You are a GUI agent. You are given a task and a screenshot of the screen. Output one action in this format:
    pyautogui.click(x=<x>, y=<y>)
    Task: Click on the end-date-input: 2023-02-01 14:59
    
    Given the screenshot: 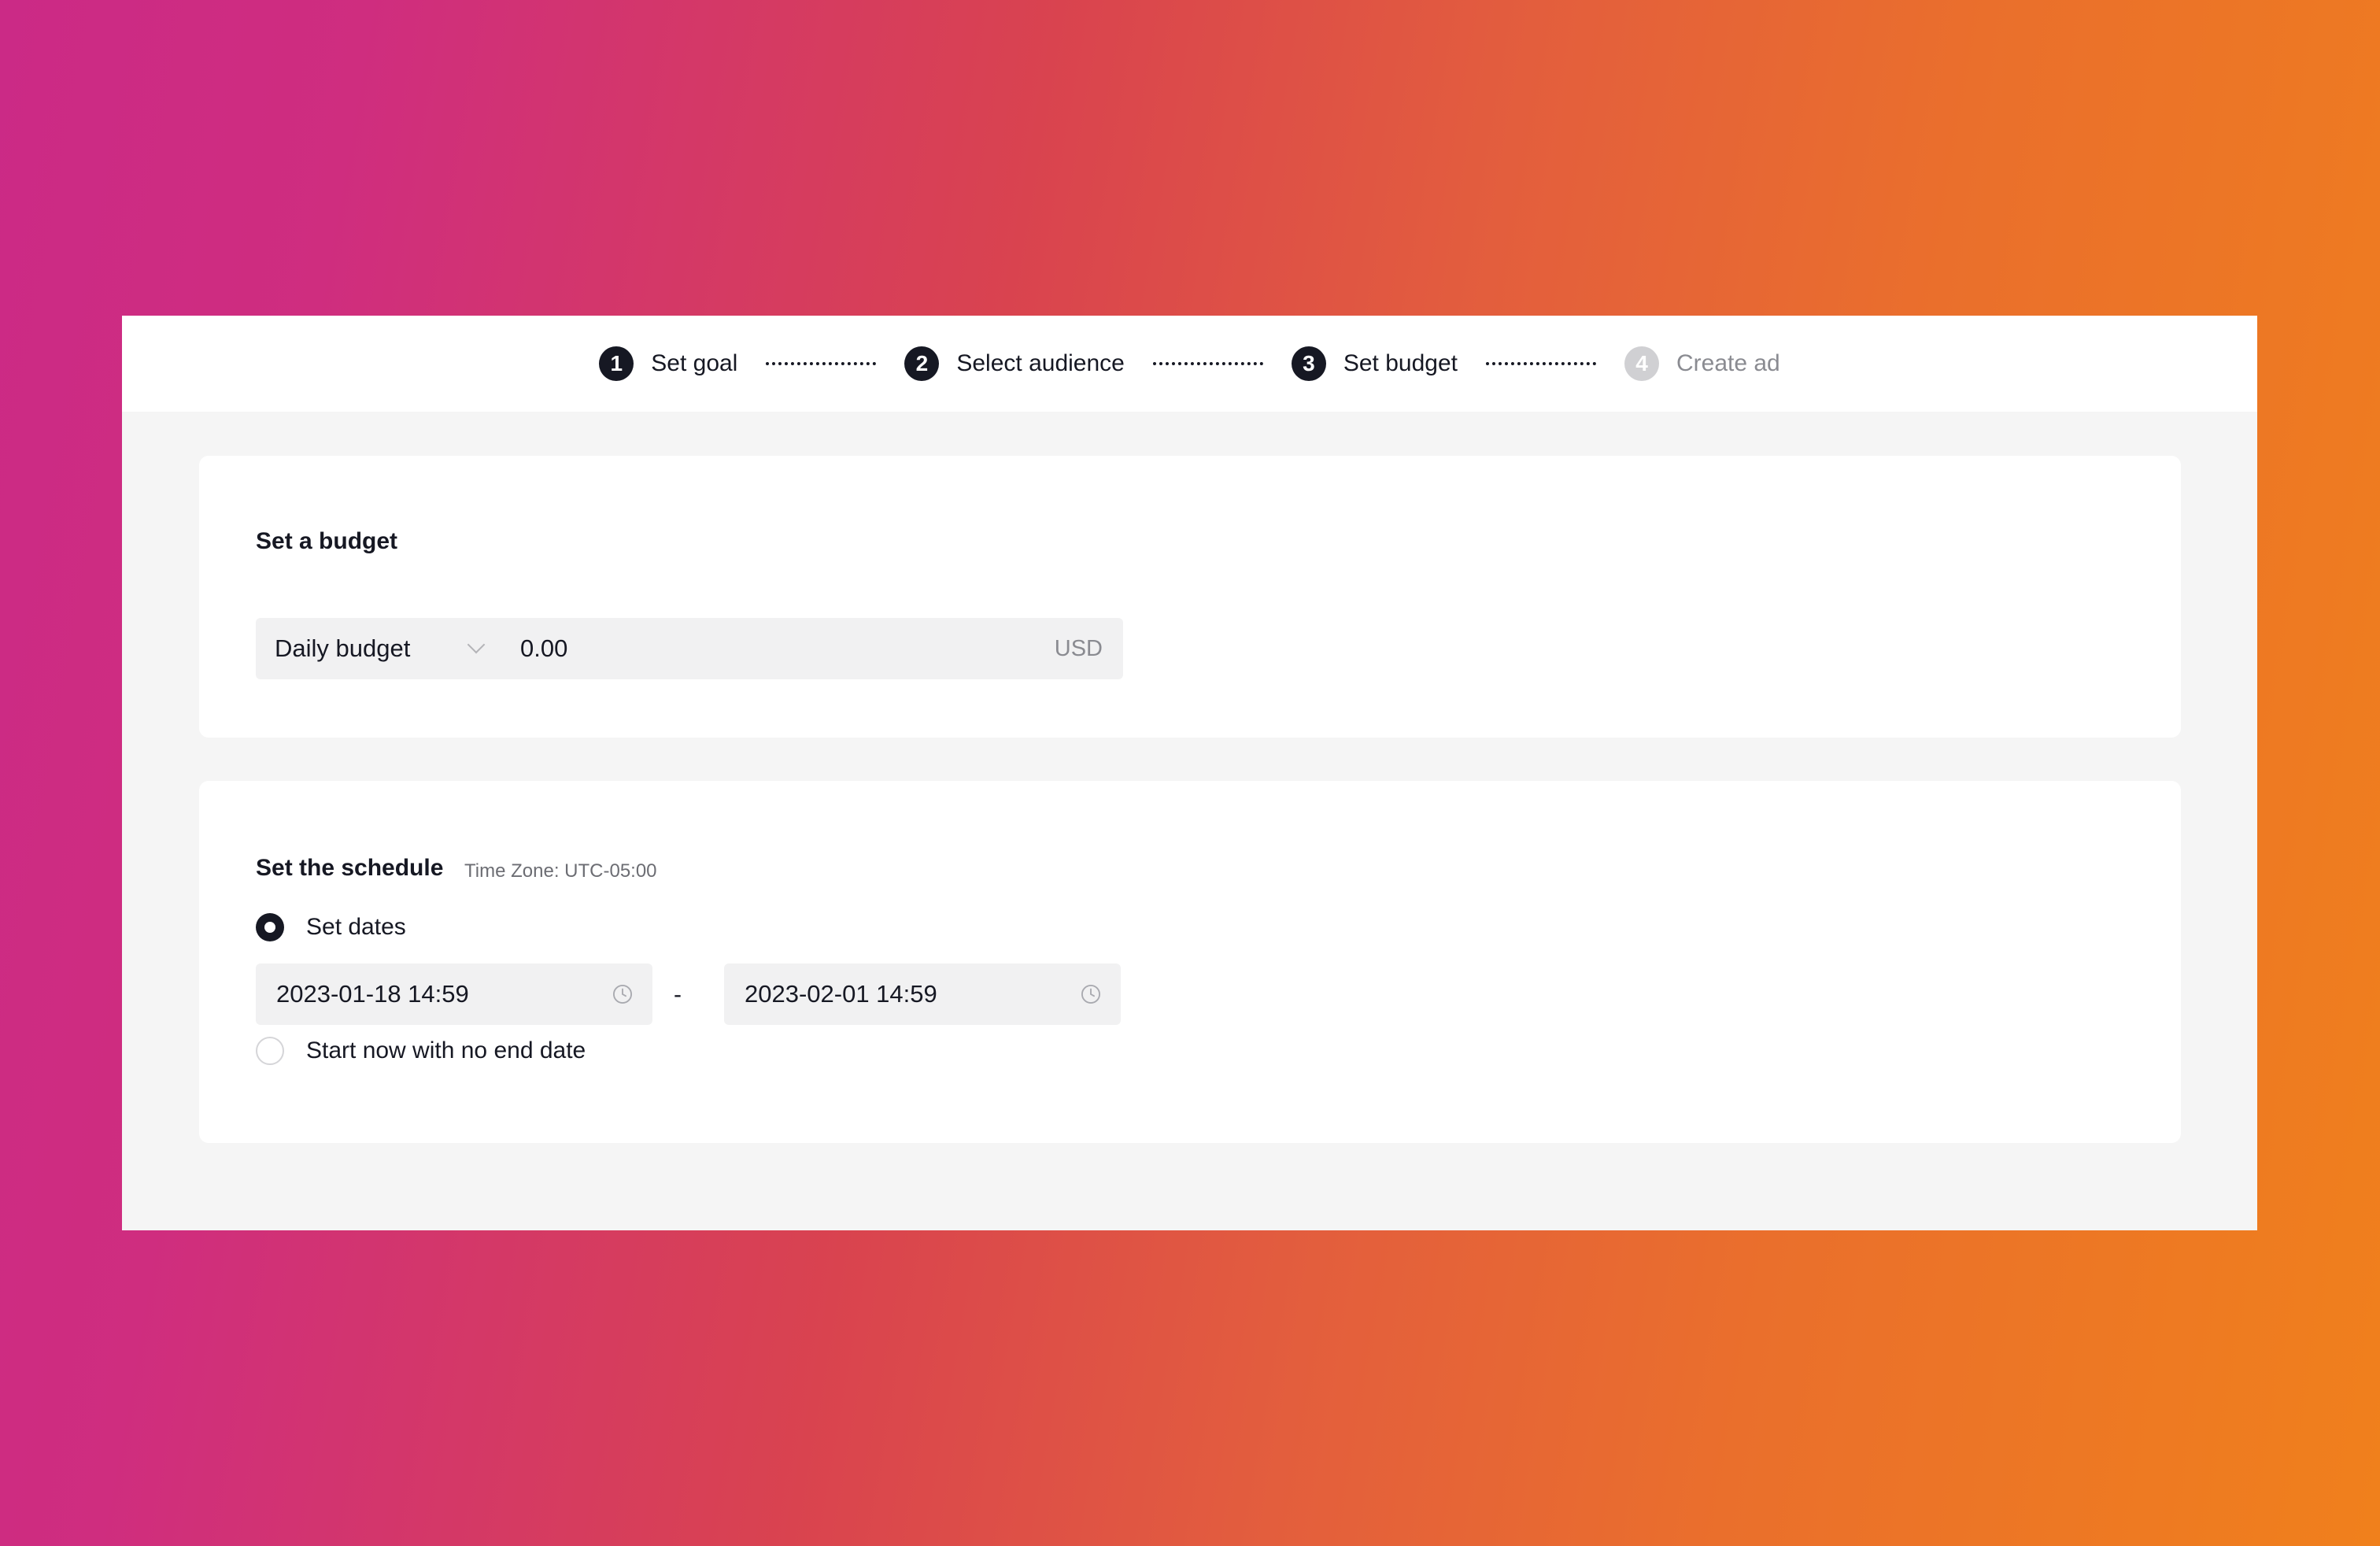 What is the action you would take?
    pyautogui.click(x=922, y=994)
    